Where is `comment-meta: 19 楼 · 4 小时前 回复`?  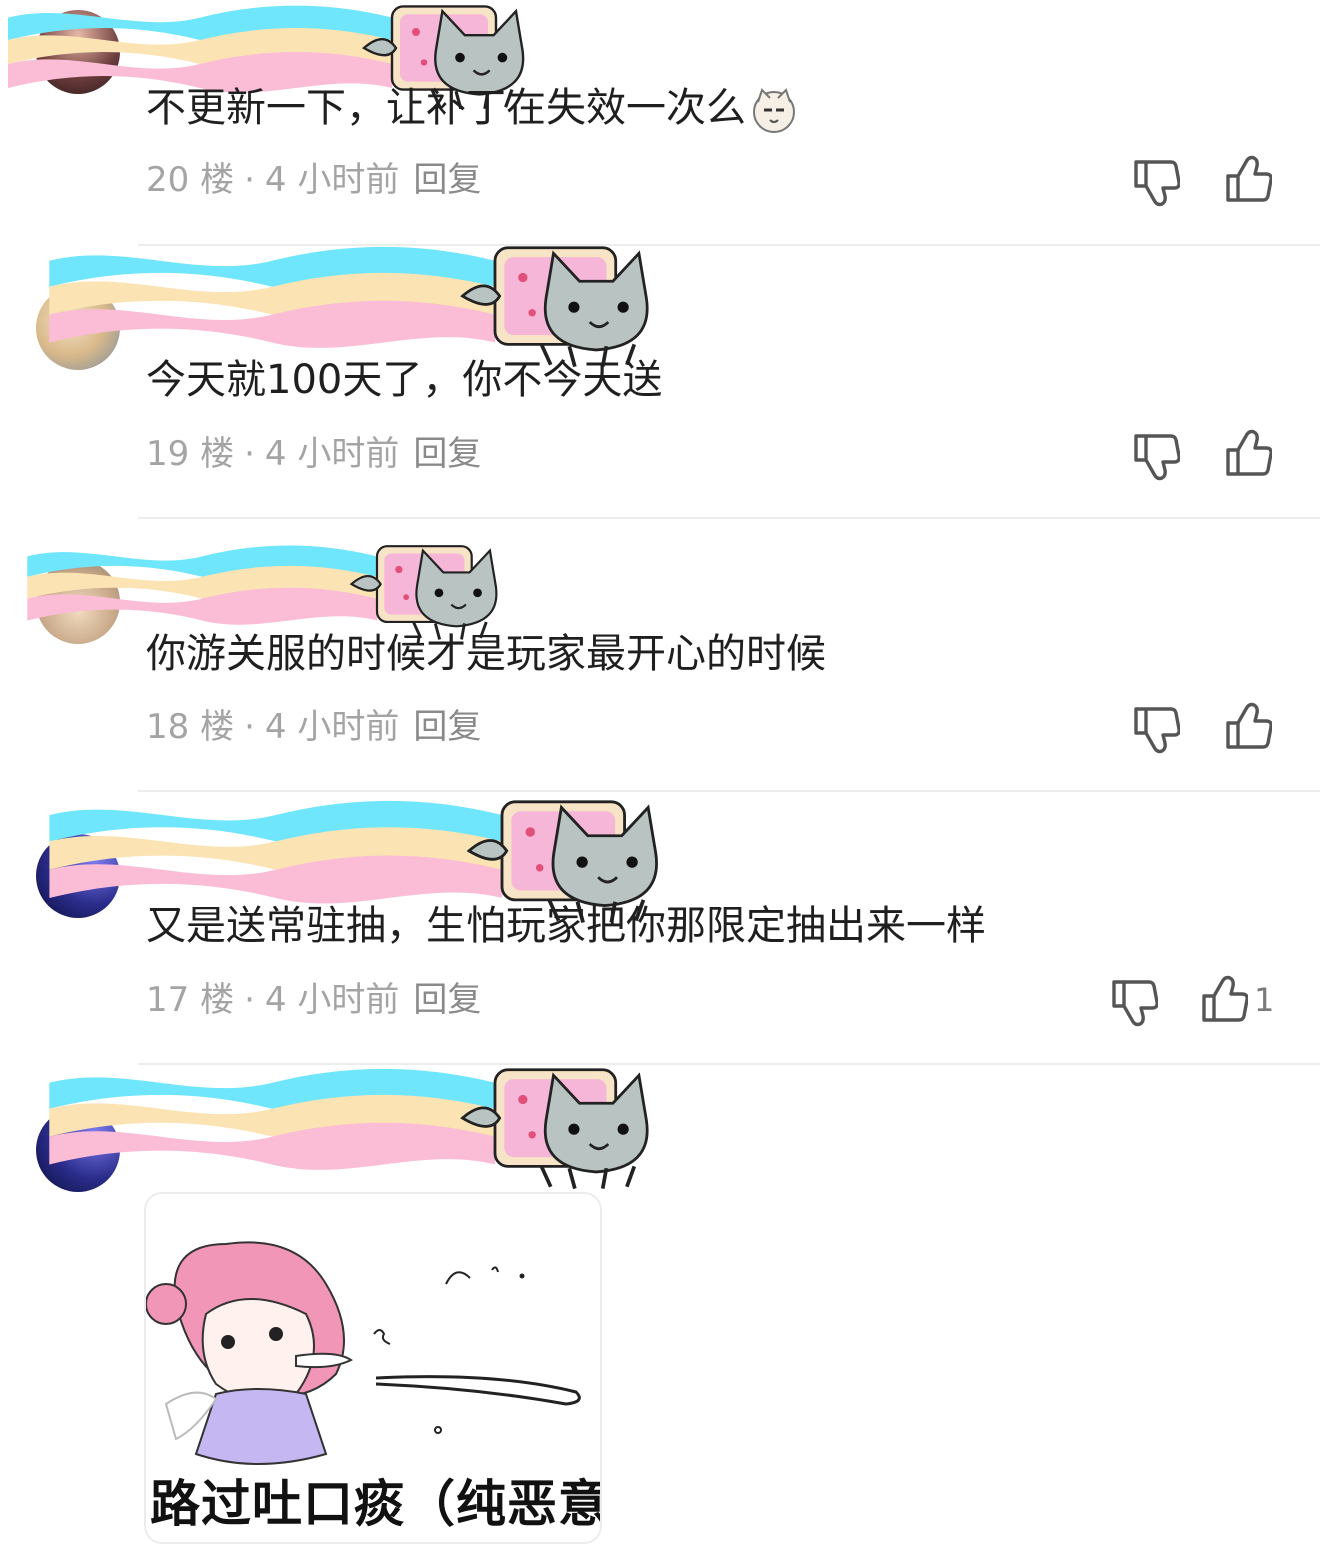
comment-meta: 19 楼 · 4 小时前 回复 is located at coordinates (313, 454).